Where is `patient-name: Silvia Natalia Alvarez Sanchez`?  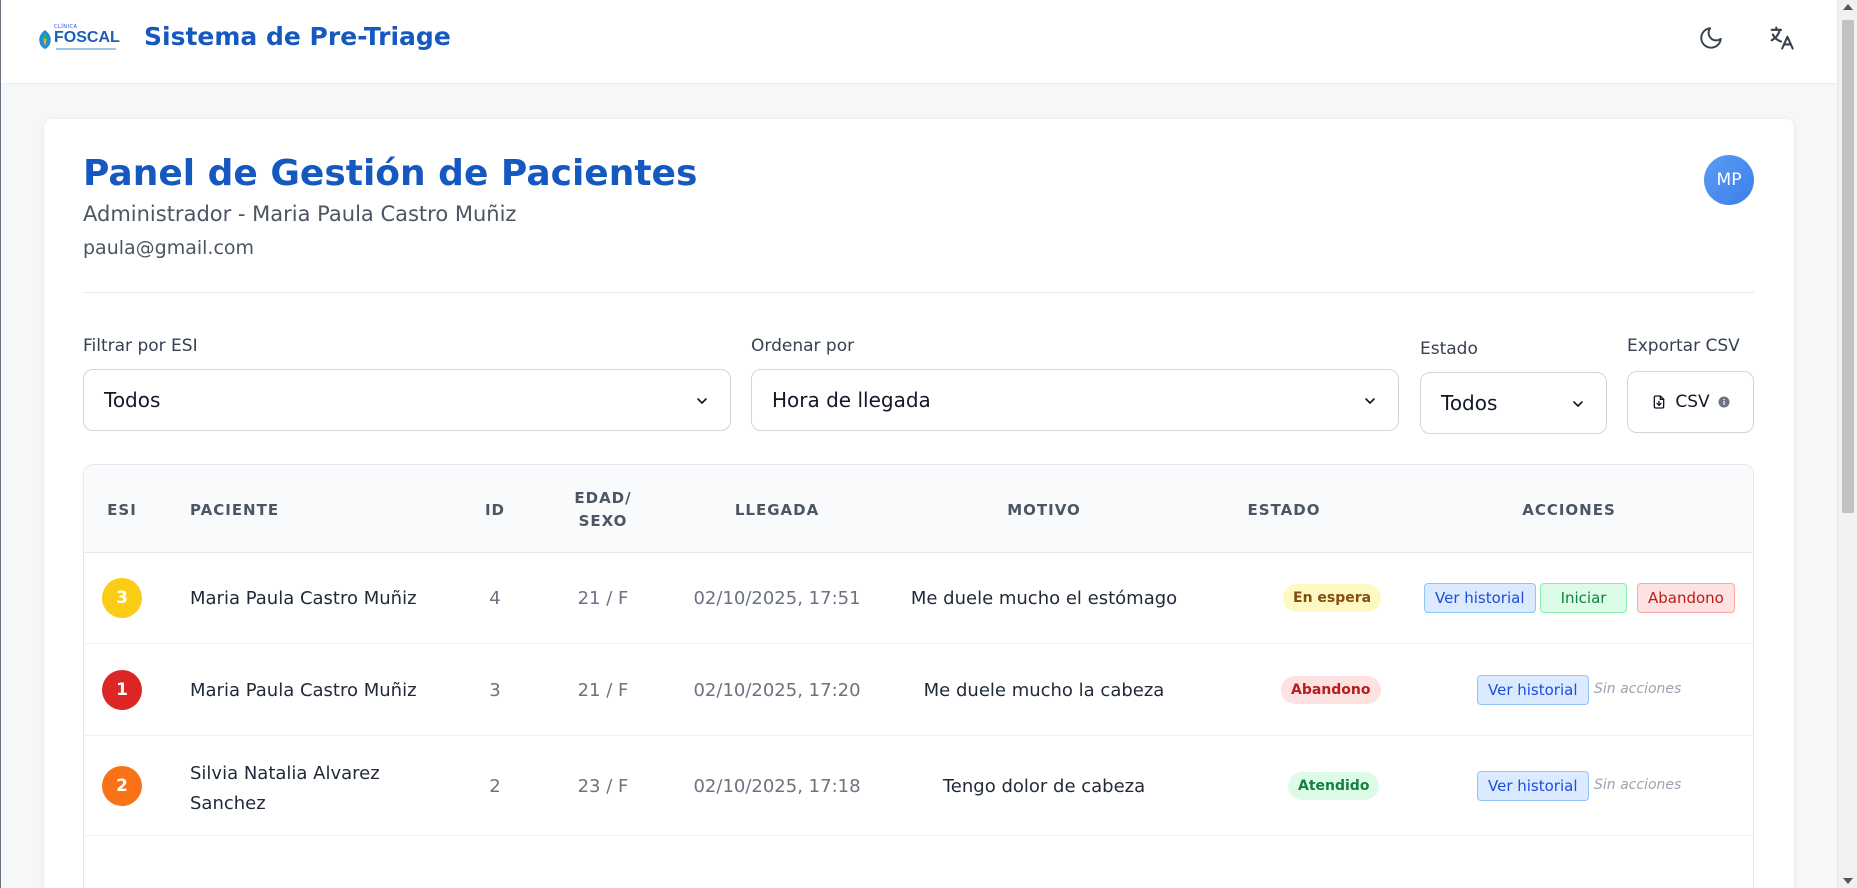 patient-name: Silvia Natalia Alvarez Sanchez is located at coordinates (285, 789).